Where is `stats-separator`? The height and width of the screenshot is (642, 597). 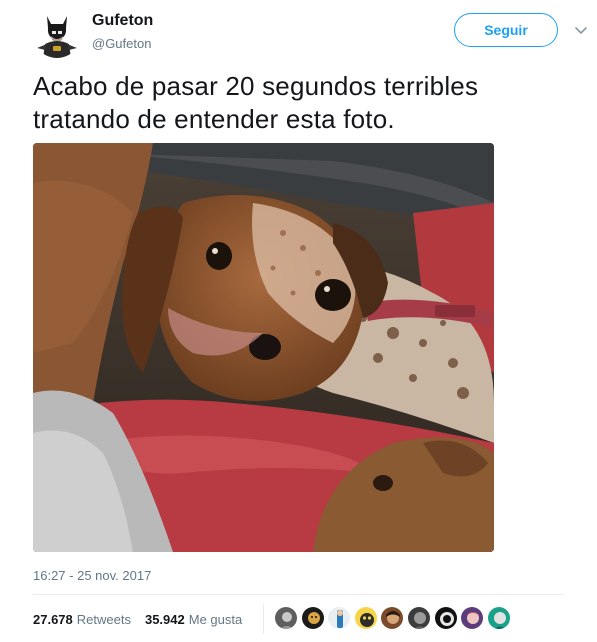 stats-separator is located at coordinates (263, 619).